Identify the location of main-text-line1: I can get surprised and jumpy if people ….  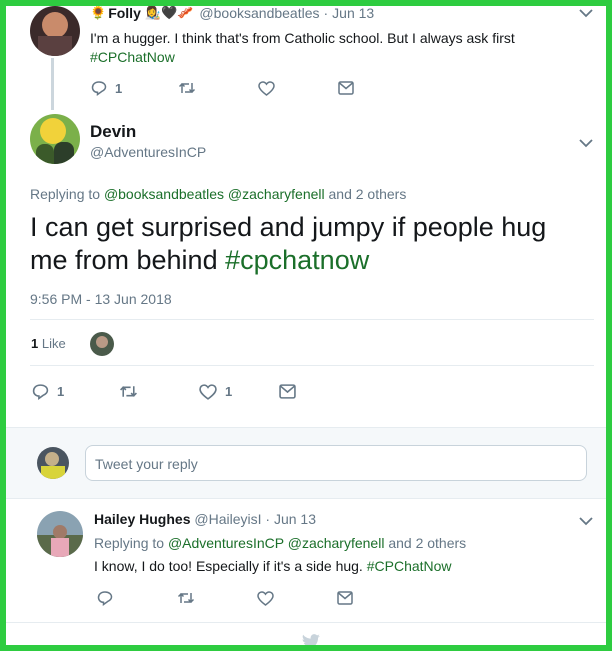
(288, 227).